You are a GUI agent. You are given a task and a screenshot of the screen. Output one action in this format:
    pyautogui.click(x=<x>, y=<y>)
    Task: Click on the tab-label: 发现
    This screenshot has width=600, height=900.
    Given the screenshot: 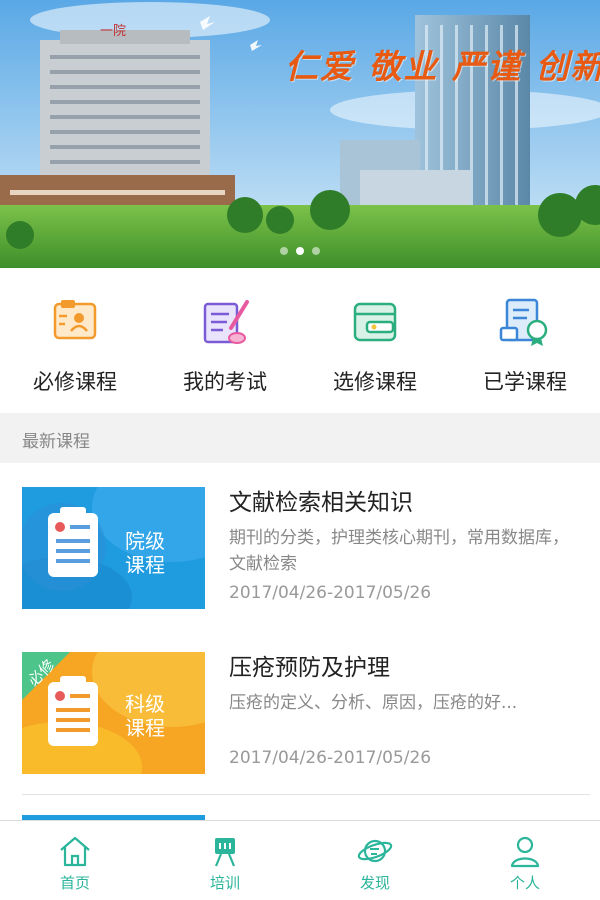 What is the action you would take?
    pyautogui.click(x=374, y=883)
    